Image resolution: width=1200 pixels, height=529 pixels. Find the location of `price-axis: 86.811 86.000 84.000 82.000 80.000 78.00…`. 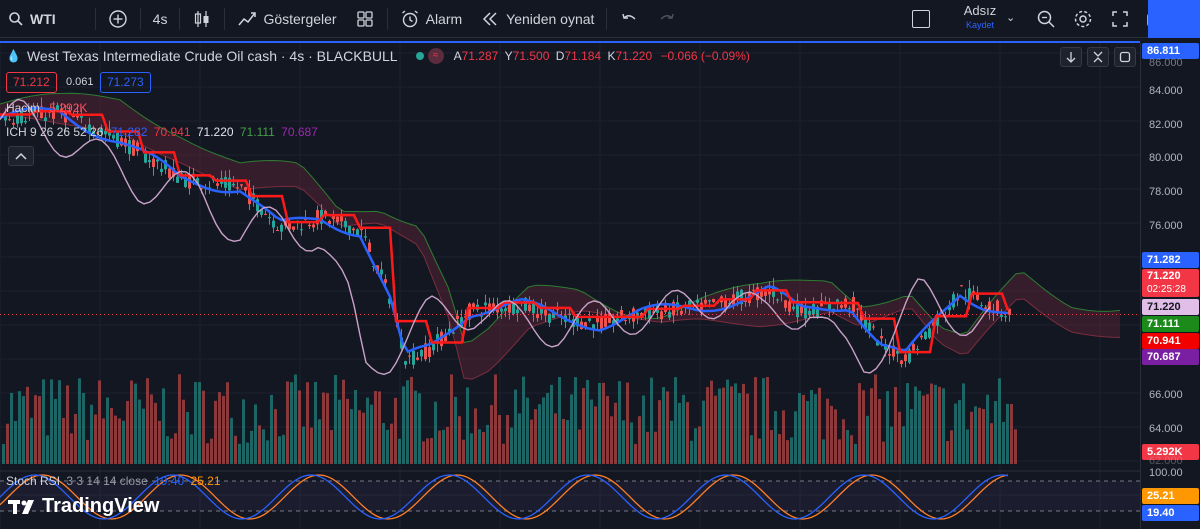

price-axis: 86.811 86.000 84.000 82.000 80.000 78.00… is located at coordinates (1170, 286).